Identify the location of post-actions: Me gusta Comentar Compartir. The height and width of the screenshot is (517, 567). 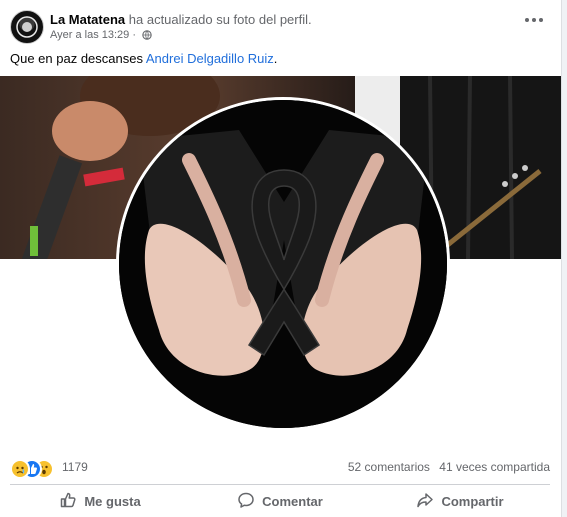
(280, 501).